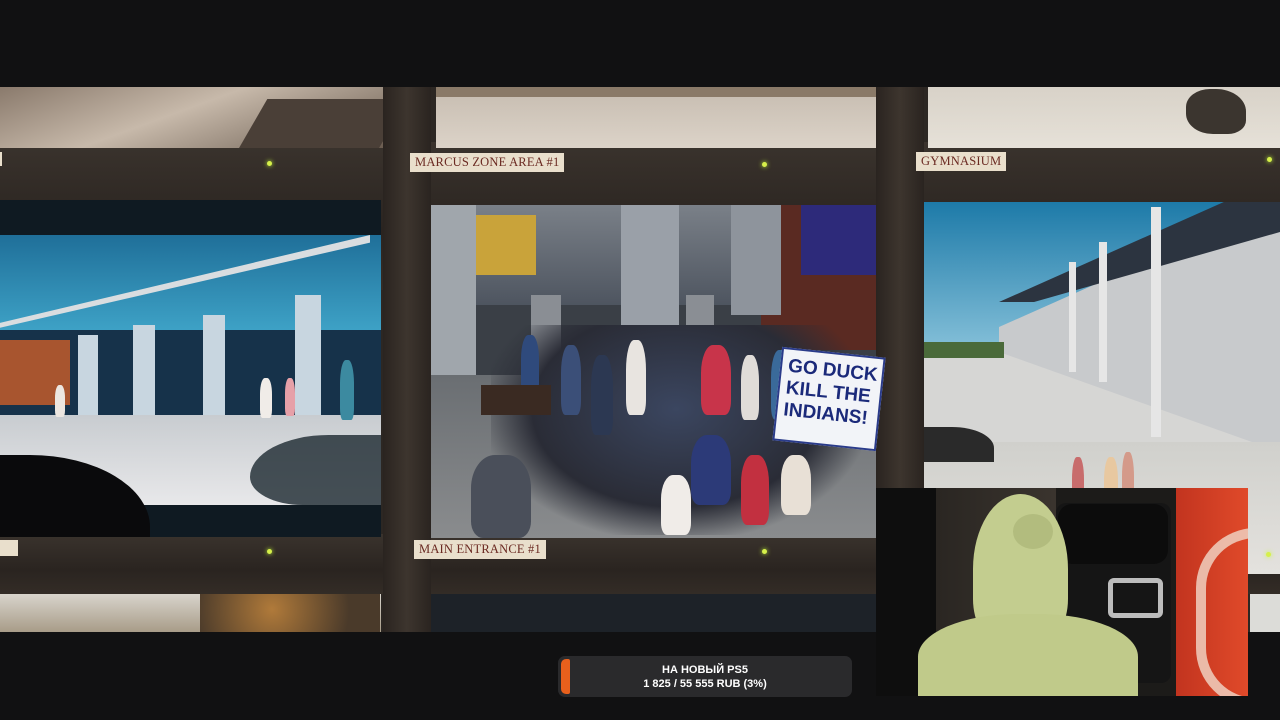  Describe the element at coordinates (1, 159) in the screenshot. I see `camera-label-fragment-top-left` at that location.